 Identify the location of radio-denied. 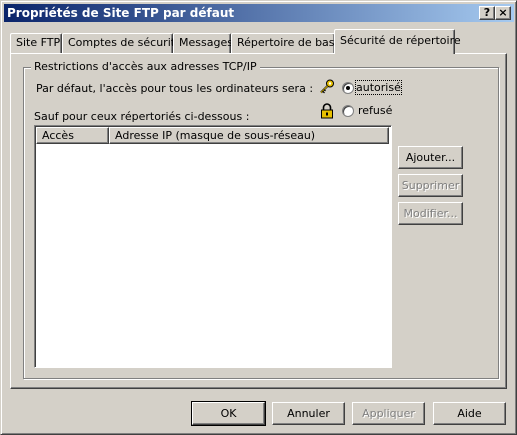
(348, 111).